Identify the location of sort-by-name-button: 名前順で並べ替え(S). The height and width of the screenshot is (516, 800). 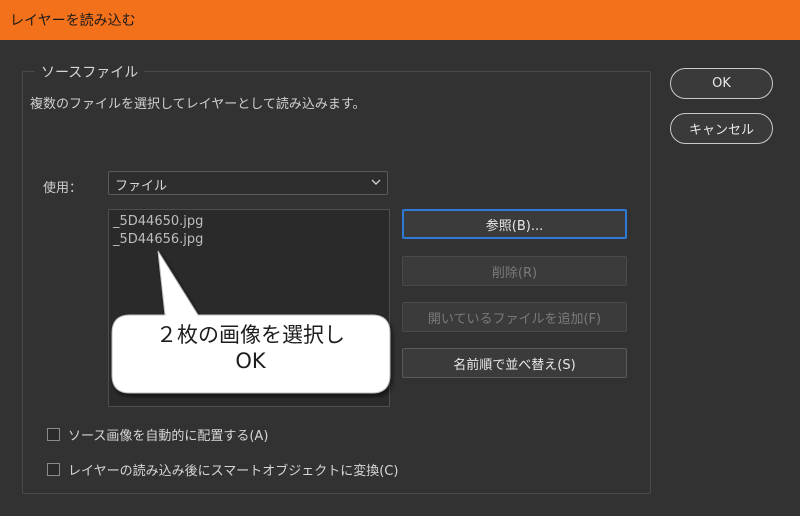
(514, 363).